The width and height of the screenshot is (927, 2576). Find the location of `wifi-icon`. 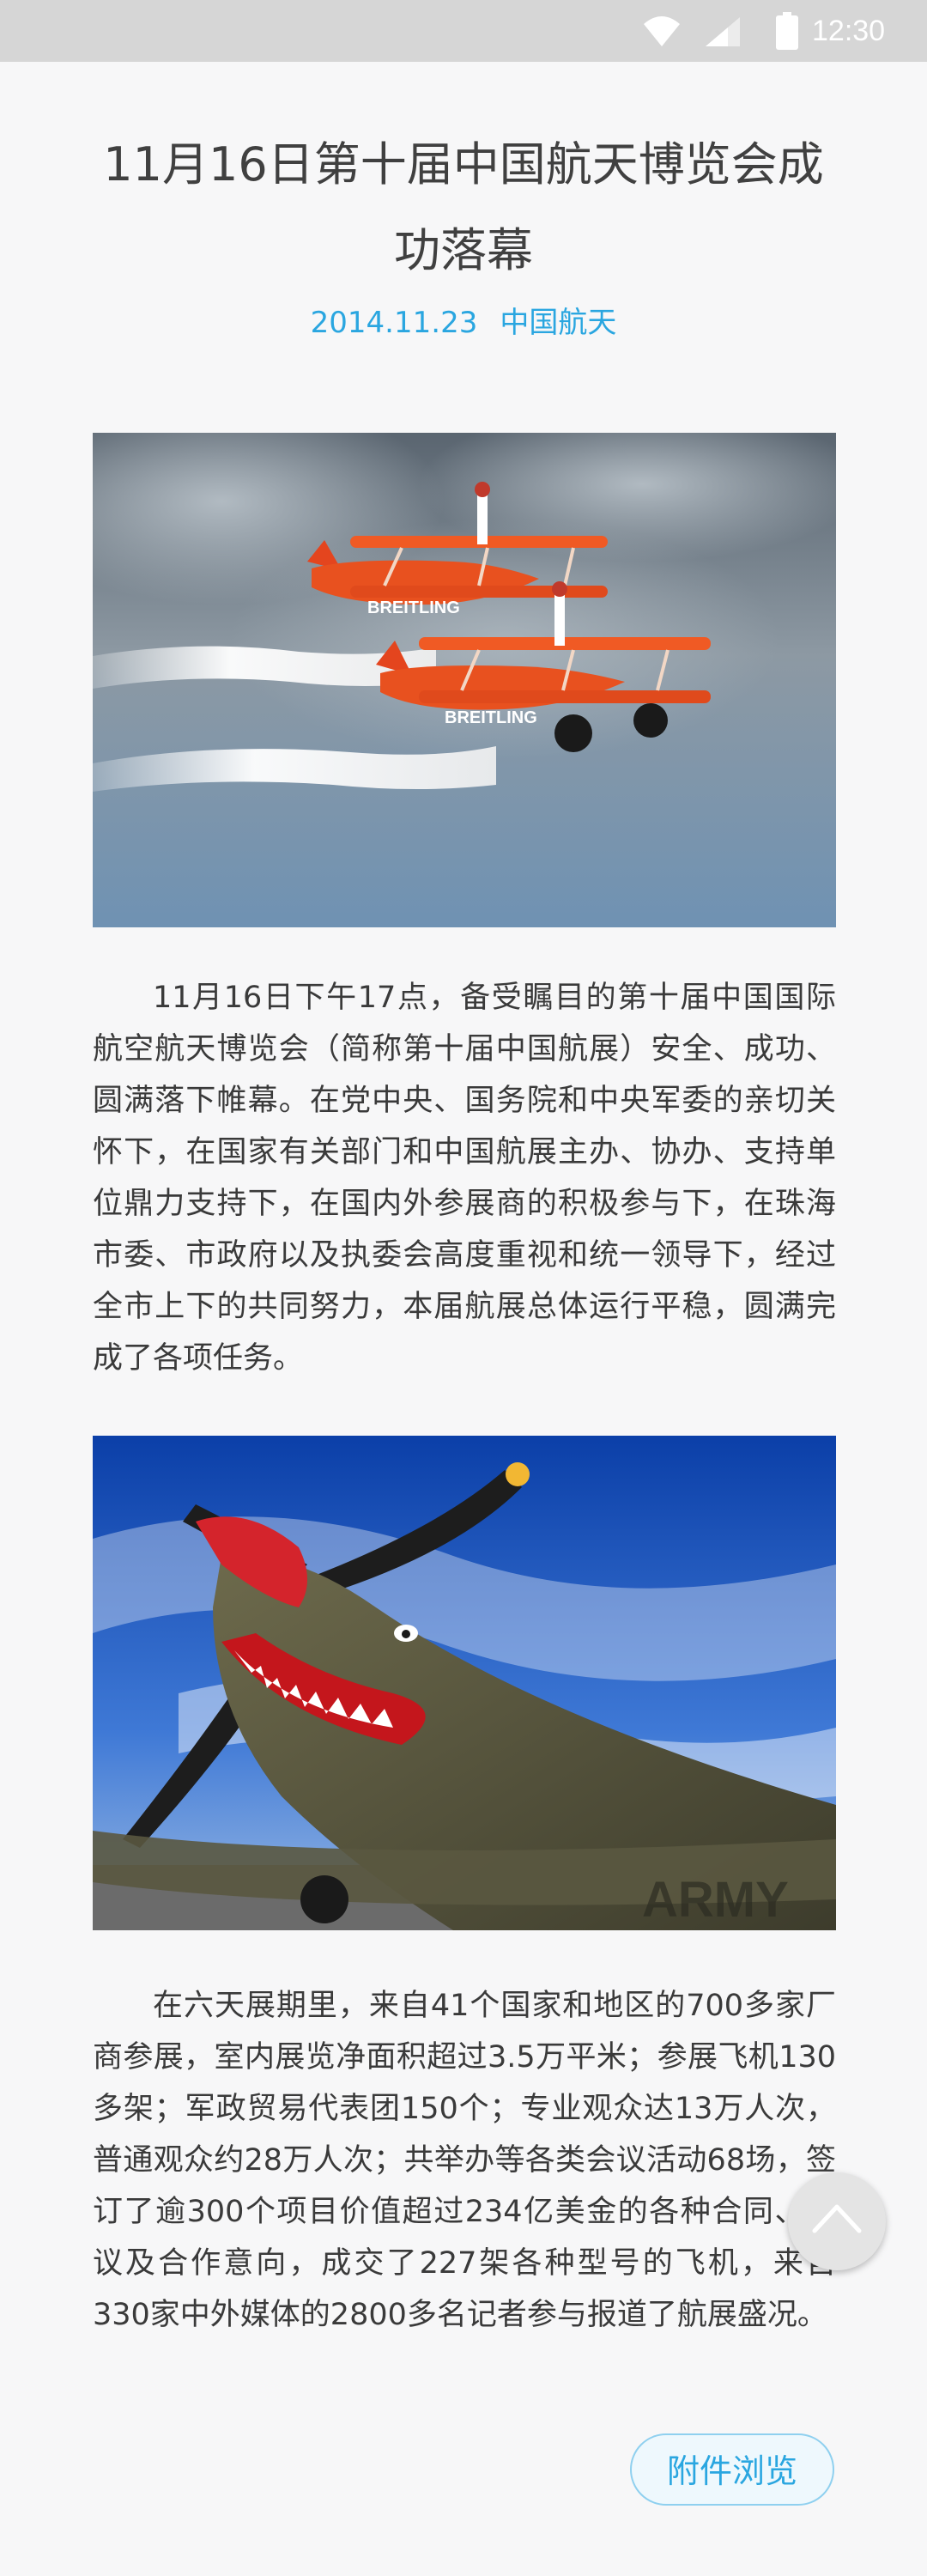

wifi-icon is located at coordinates (662, 31).